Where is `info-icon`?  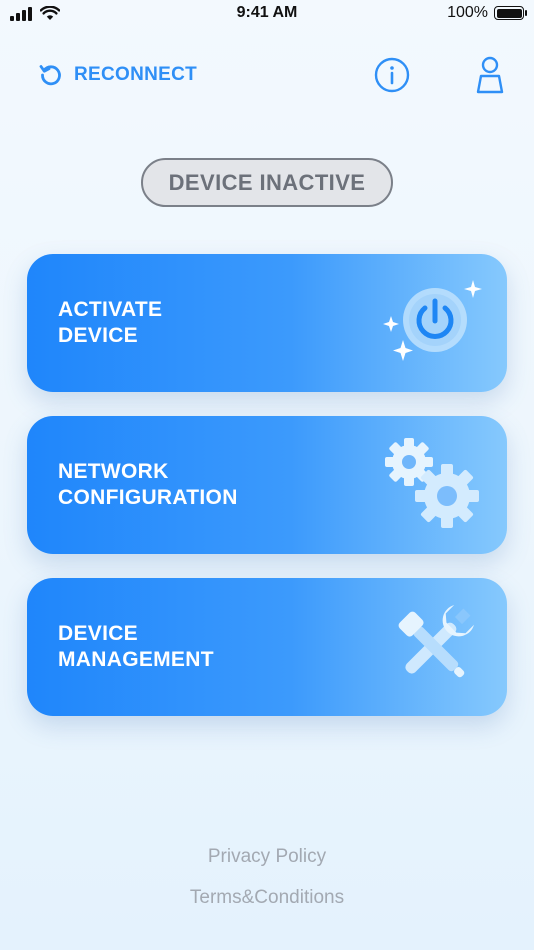 info-icon is located at coordinates (392, 75).